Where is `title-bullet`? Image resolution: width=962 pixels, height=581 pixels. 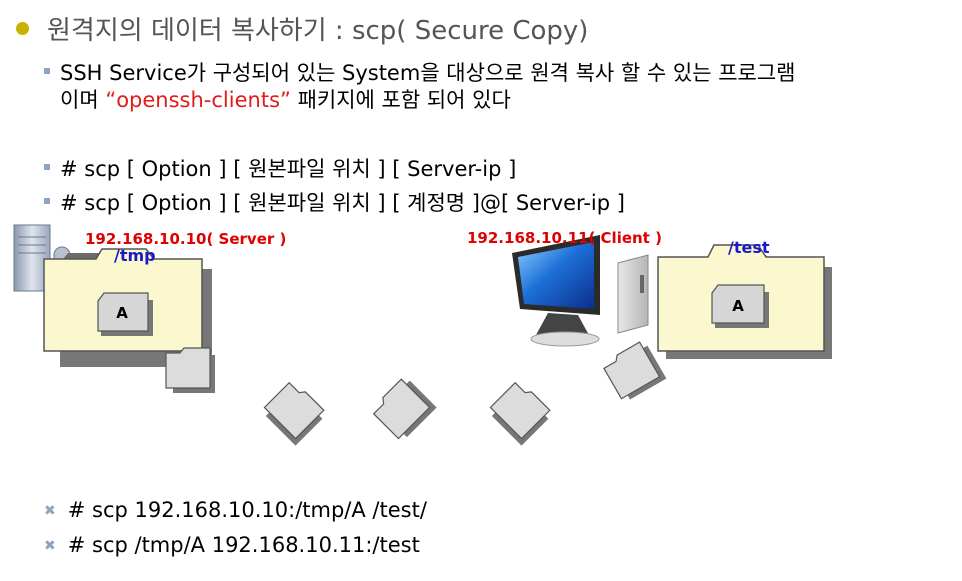
title-bullet is located at coordinates (22, 28).